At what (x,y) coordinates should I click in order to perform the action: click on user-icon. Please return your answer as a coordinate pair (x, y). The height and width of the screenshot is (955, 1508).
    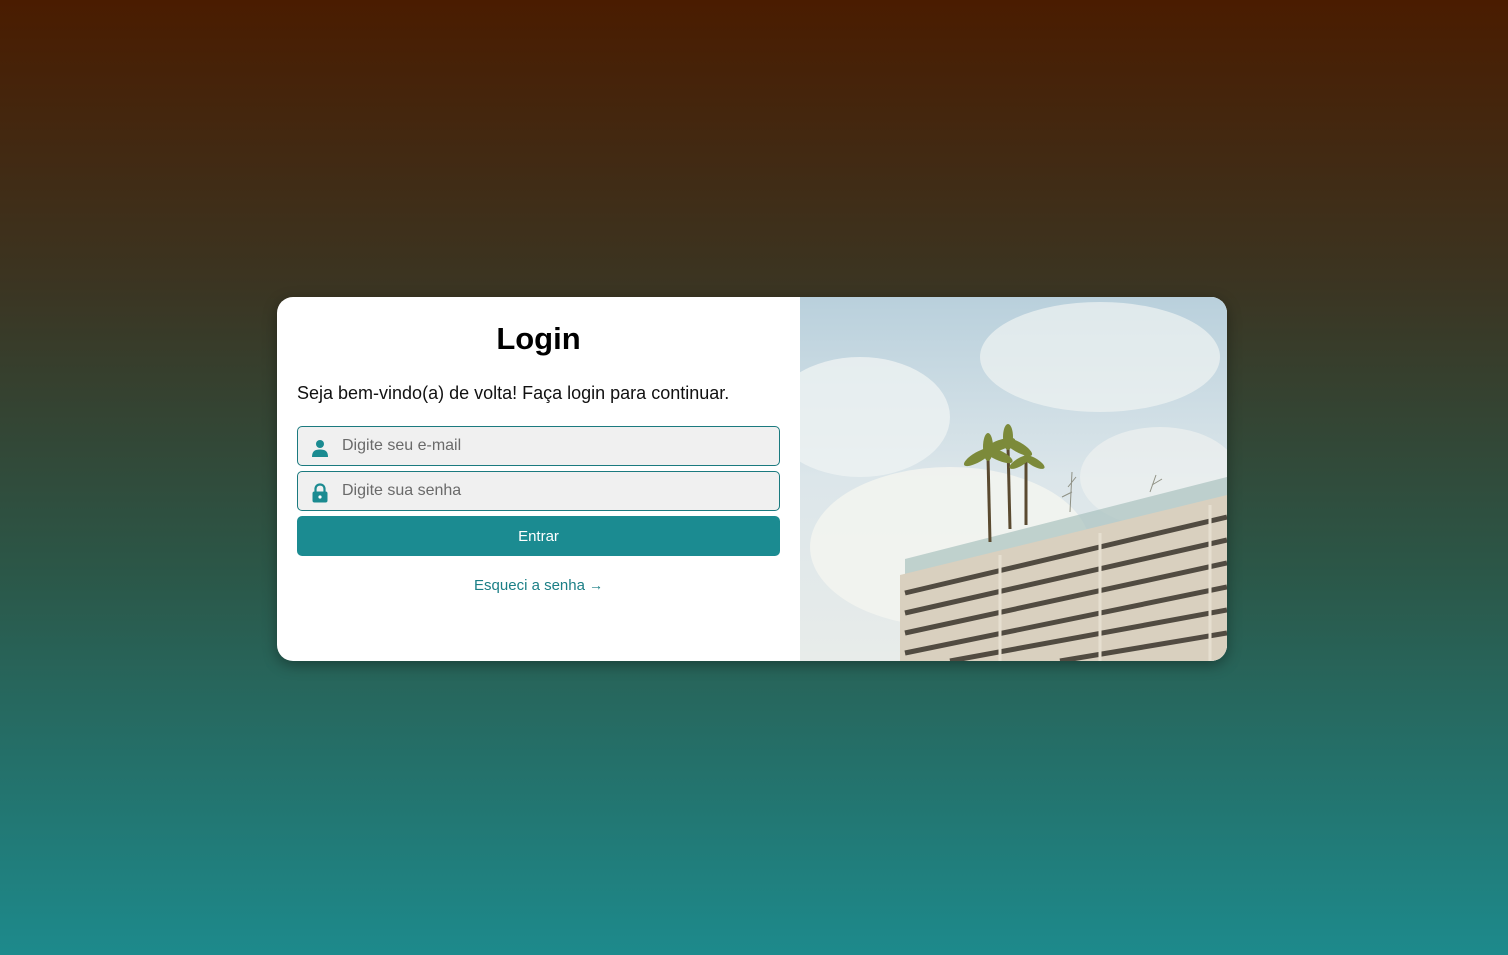
    Looking at the image, I should click on (320, 446).